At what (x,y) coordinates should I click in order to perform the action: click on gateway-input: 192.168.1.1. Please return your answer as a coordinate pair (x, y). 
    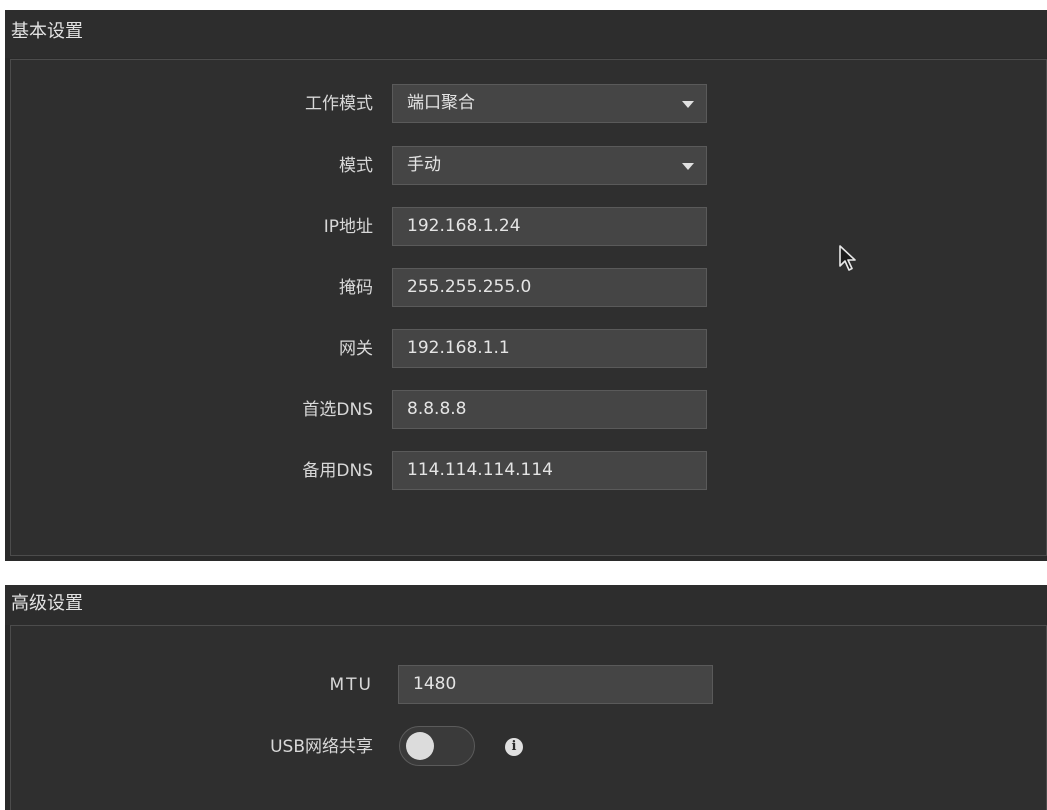
    Looking at the image, I should click on (549, 348).